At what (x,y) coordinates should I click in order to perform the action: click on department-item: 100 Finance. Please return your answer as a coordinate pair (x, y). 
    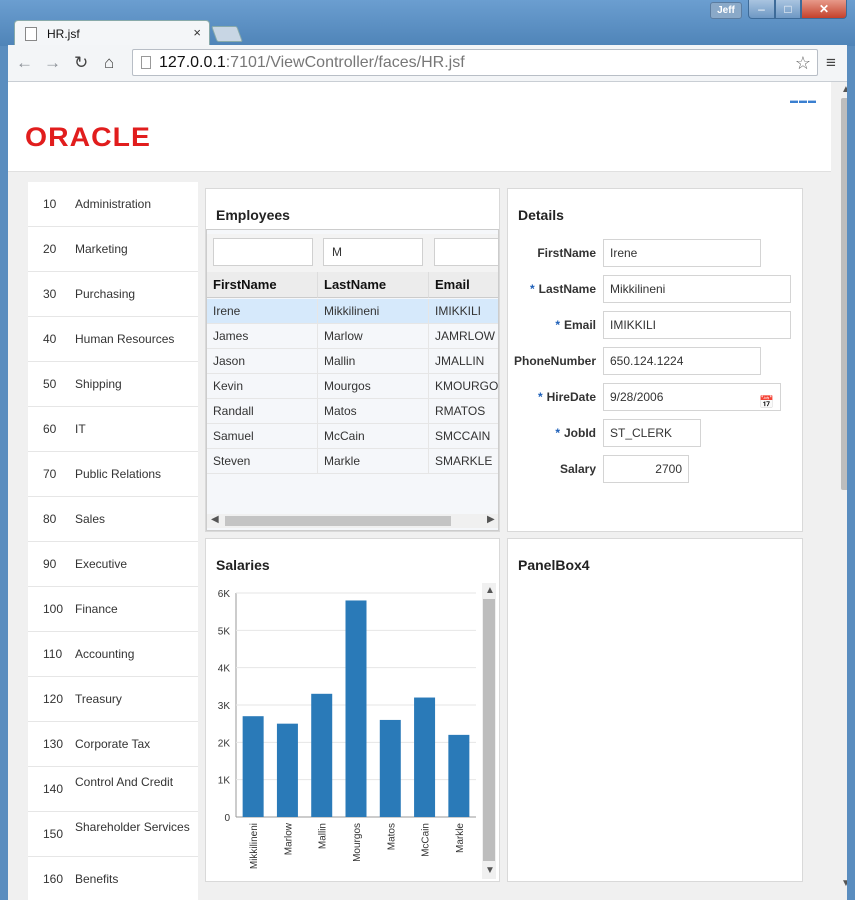
    Looking at the image, I should click on (113, 609).